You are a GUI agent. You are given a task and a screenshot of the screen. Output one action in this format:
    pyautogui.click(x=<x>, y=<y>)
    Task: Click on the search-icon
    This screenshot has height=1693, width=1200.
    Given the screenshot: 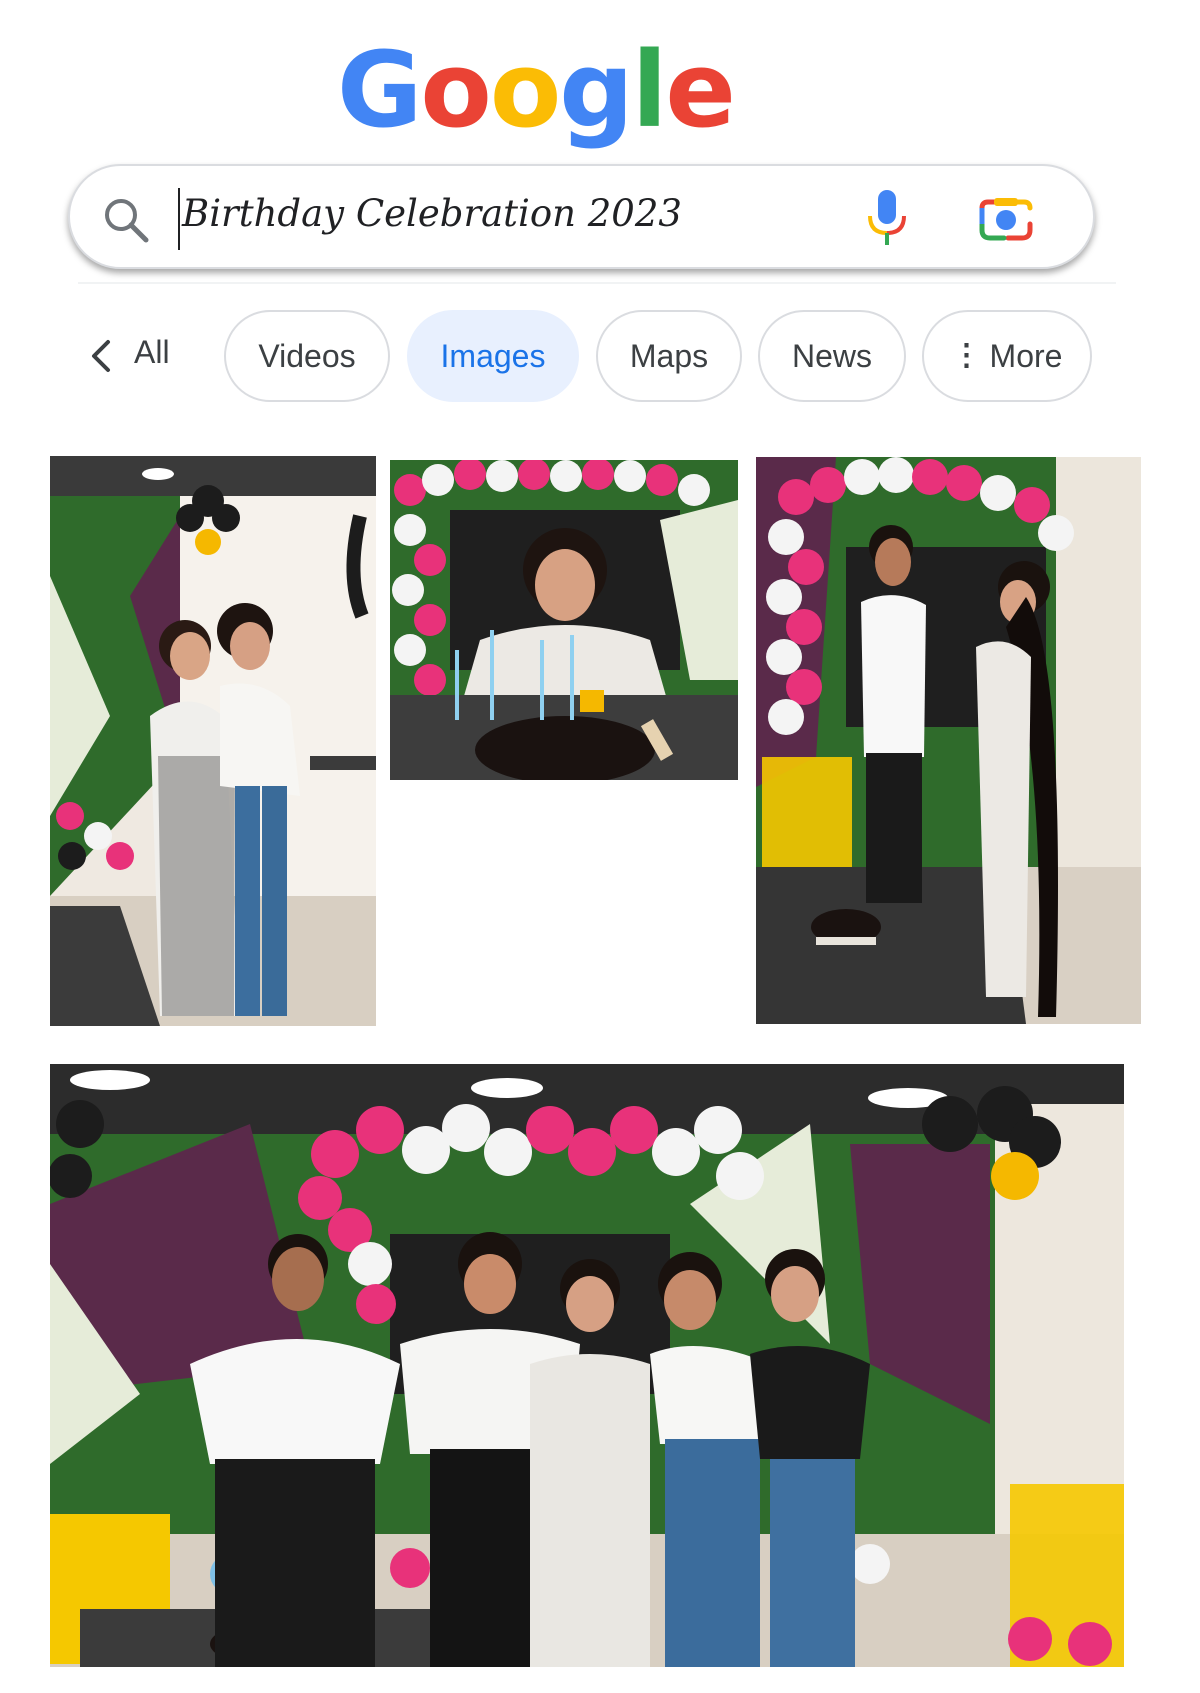 What is the action you would take?
    pyautogui.click(x=126, y=220)
    